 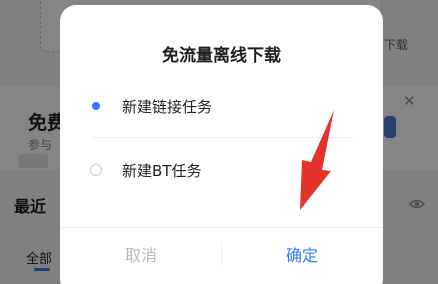 I want to click on option-new-bt-task: 新建BT任务, so click(x=221, y=171).